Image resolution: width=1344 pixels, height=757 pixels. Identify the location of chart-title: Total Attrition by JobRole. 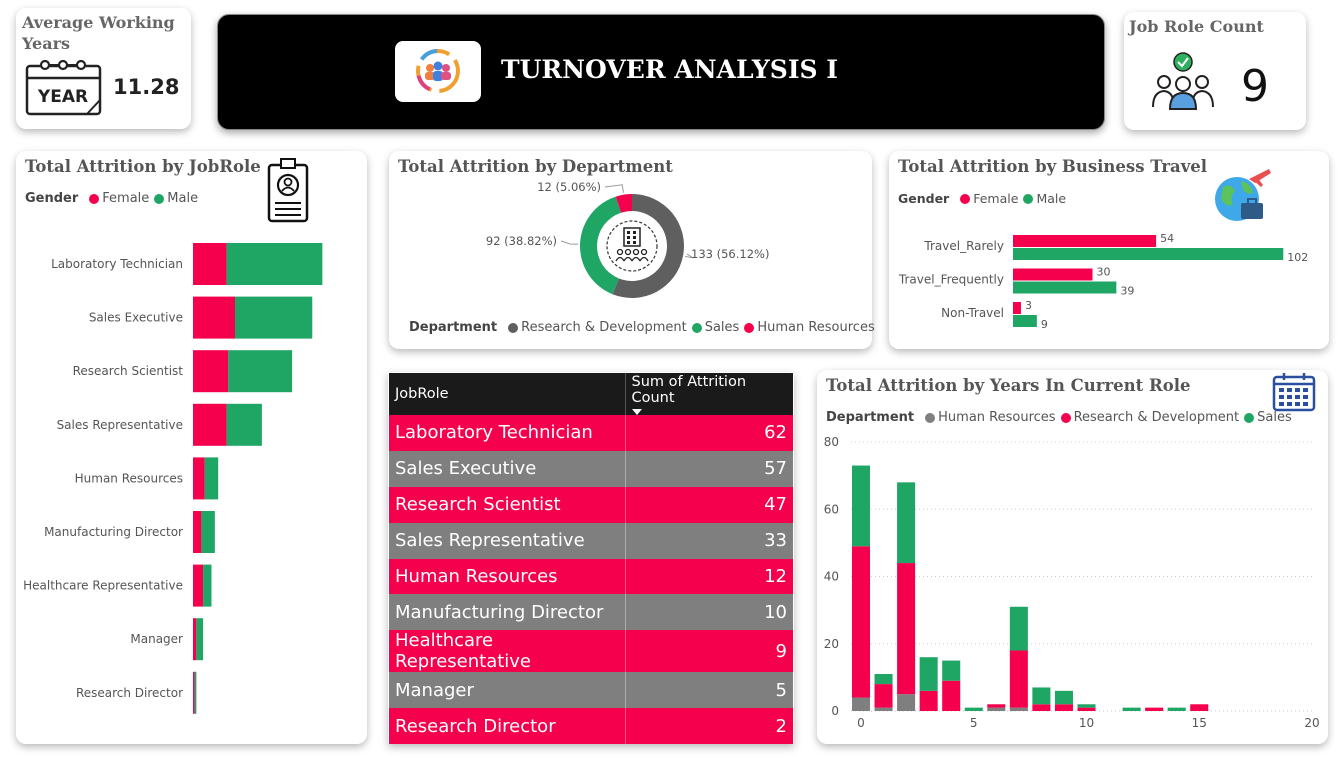
(143, 166).